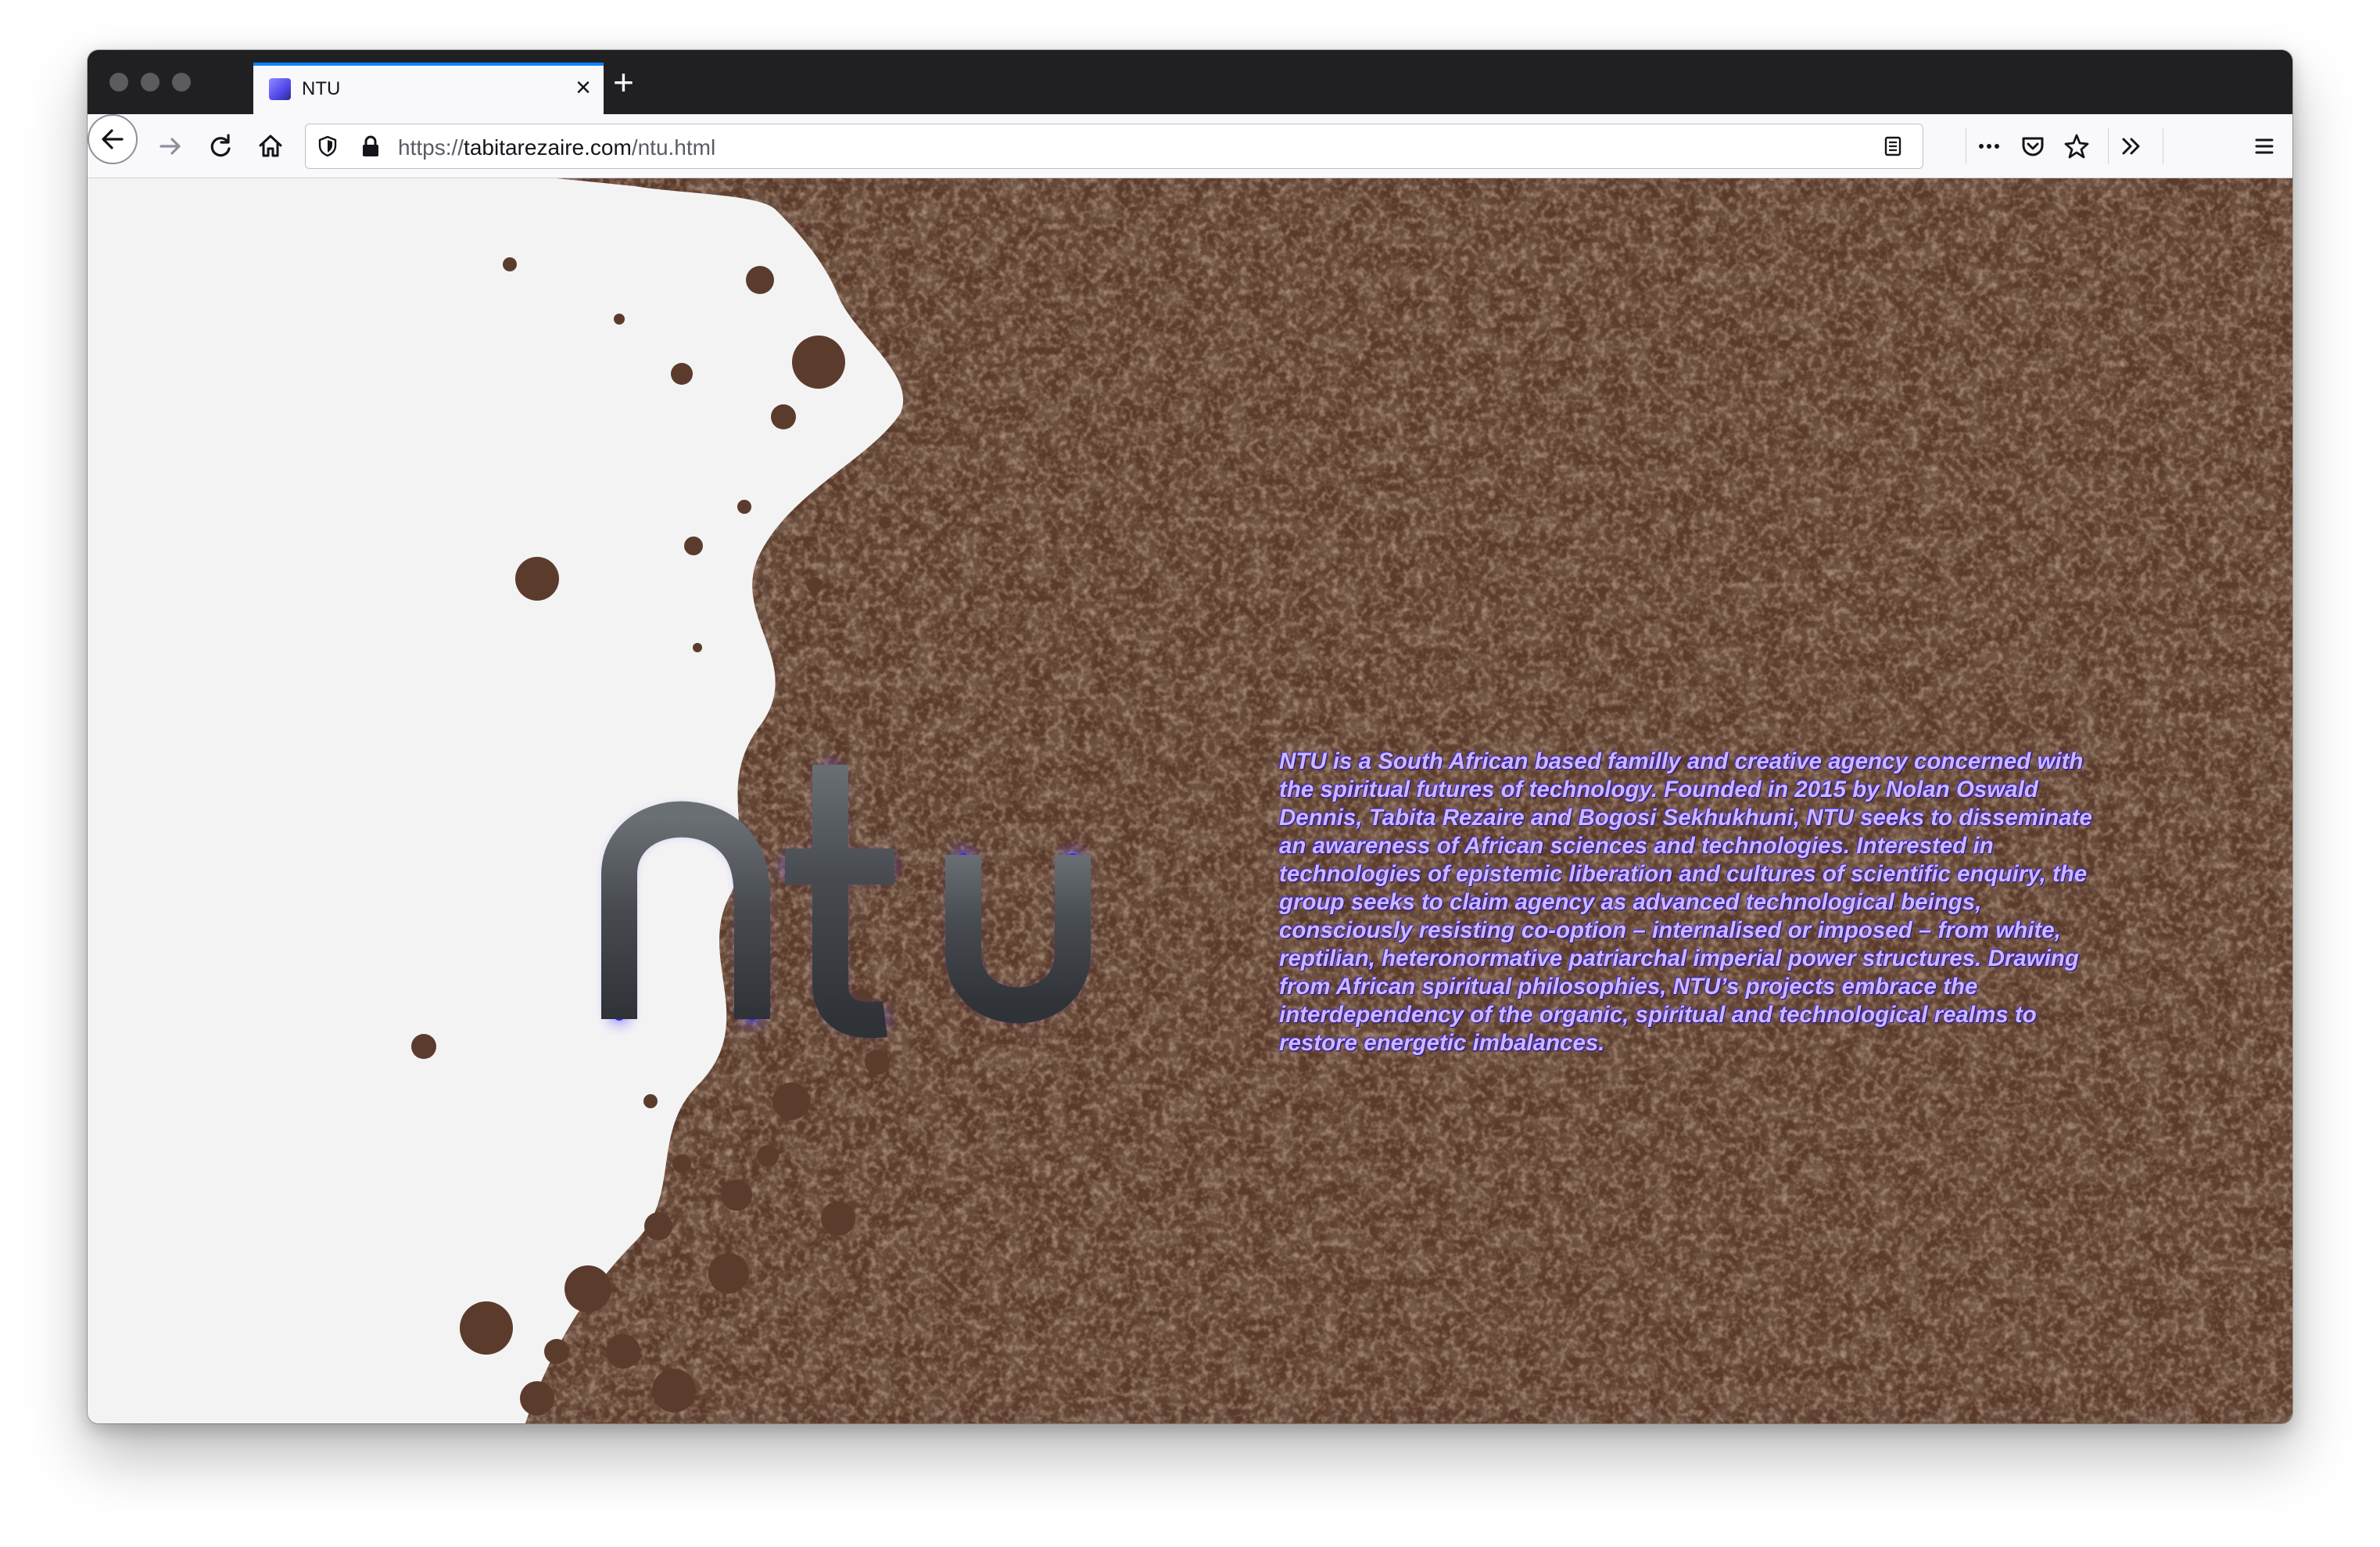 This screenshot has width=2380, height=1547. I want to click on home-button, so click(270, 146).